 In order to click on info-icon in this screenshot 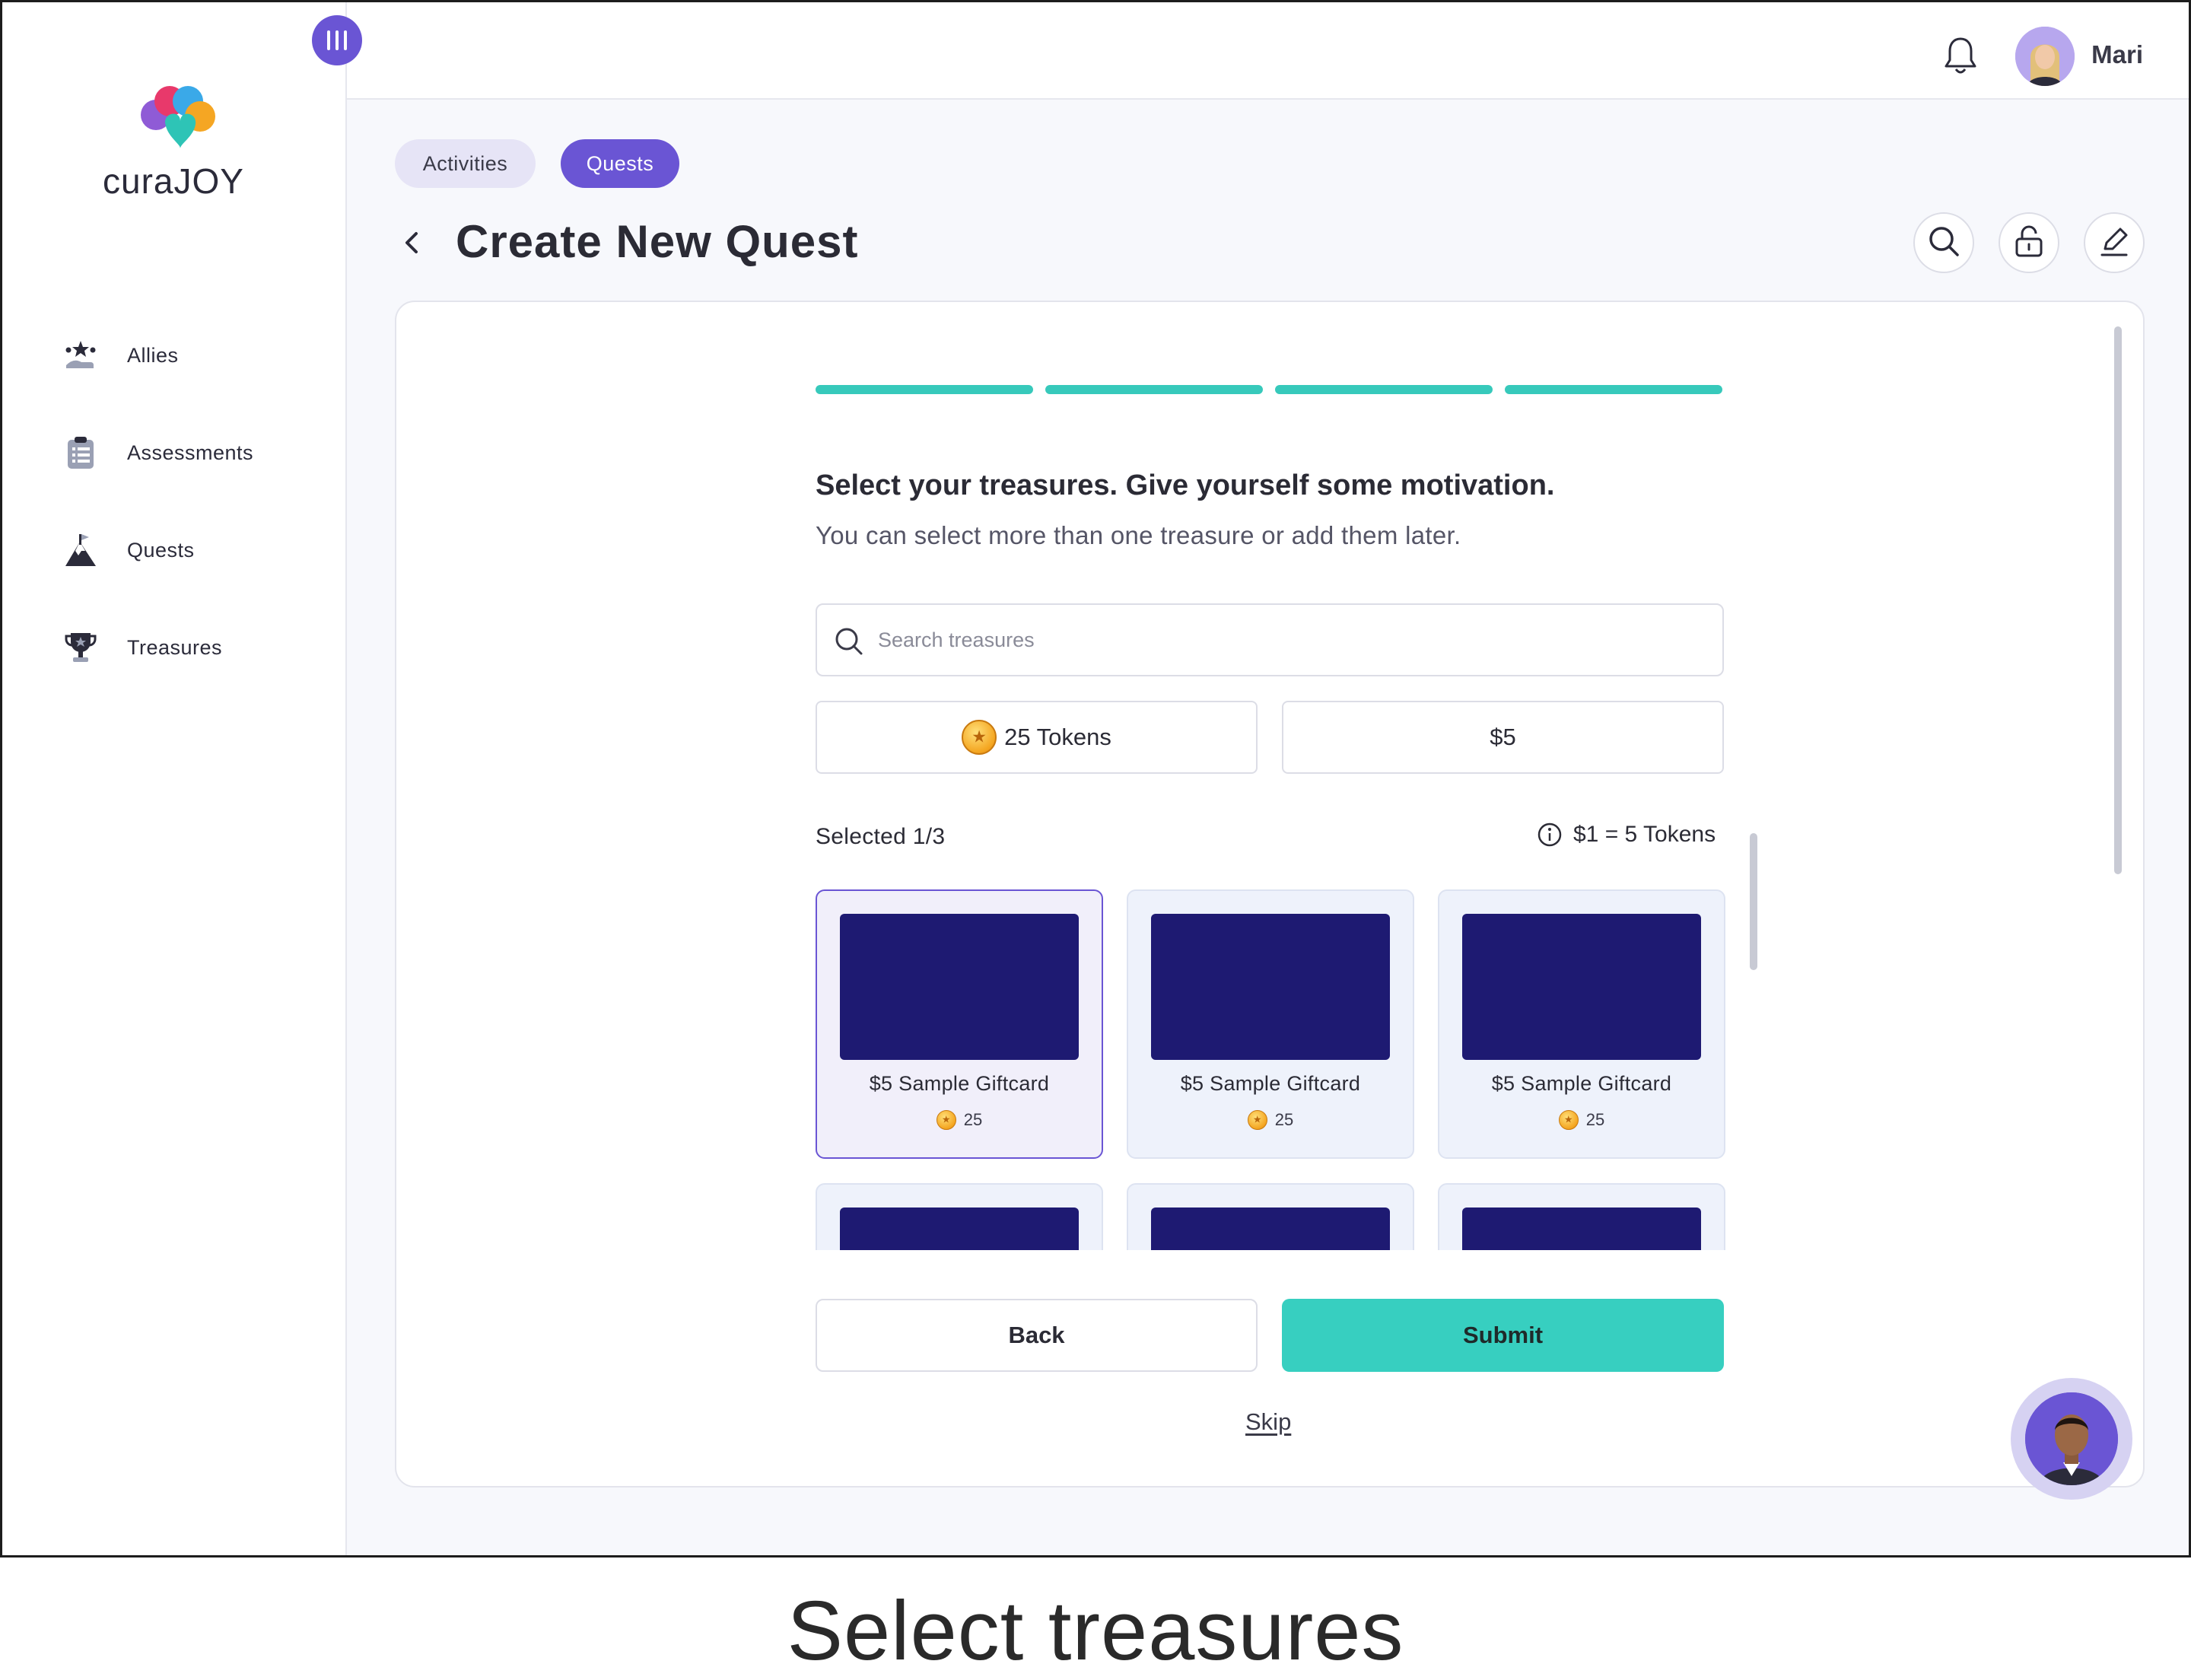, I will do `click(1550, 835)`.